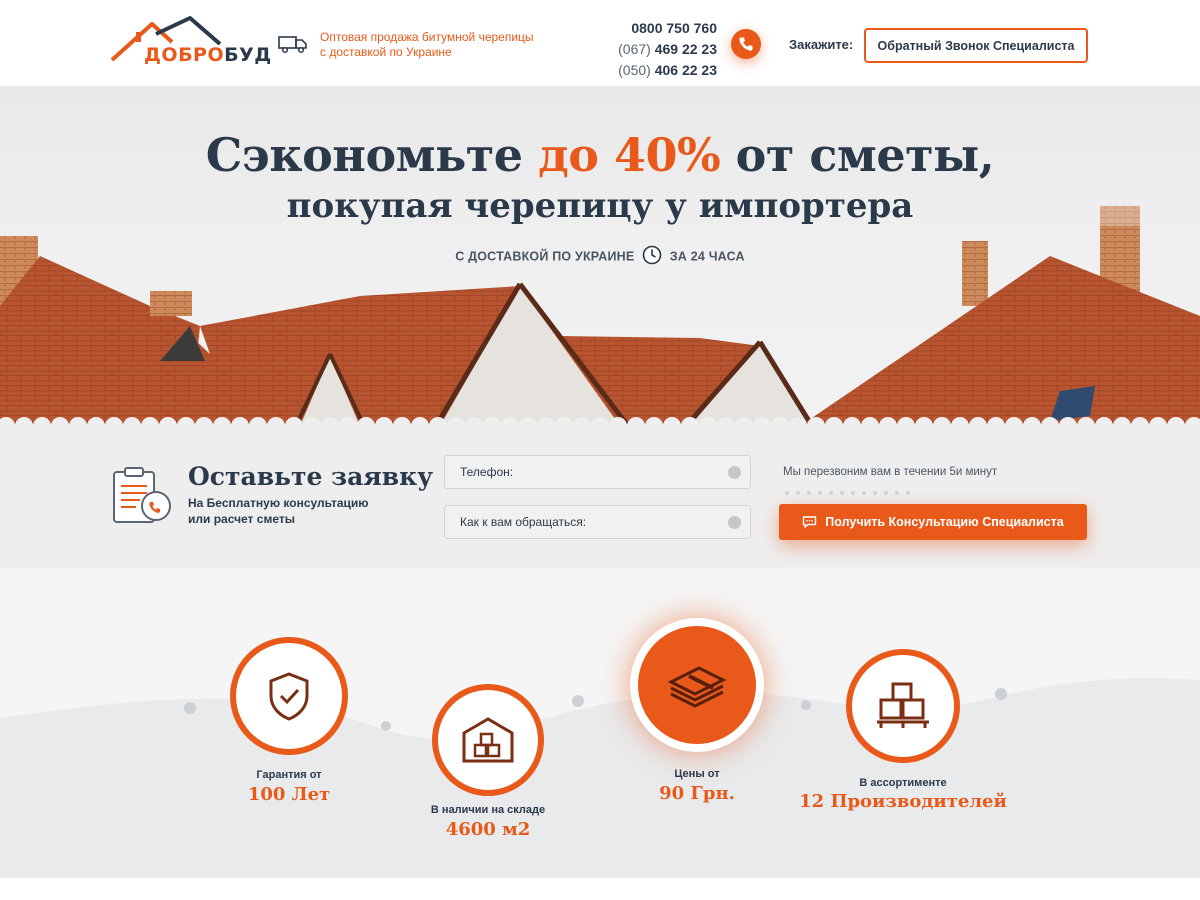 The width and height of the screenshot is (1200, 900). Describe the element at coordinates (903, 801) in the screenshot. I see `feature-value: 12 Производителей` at that location.